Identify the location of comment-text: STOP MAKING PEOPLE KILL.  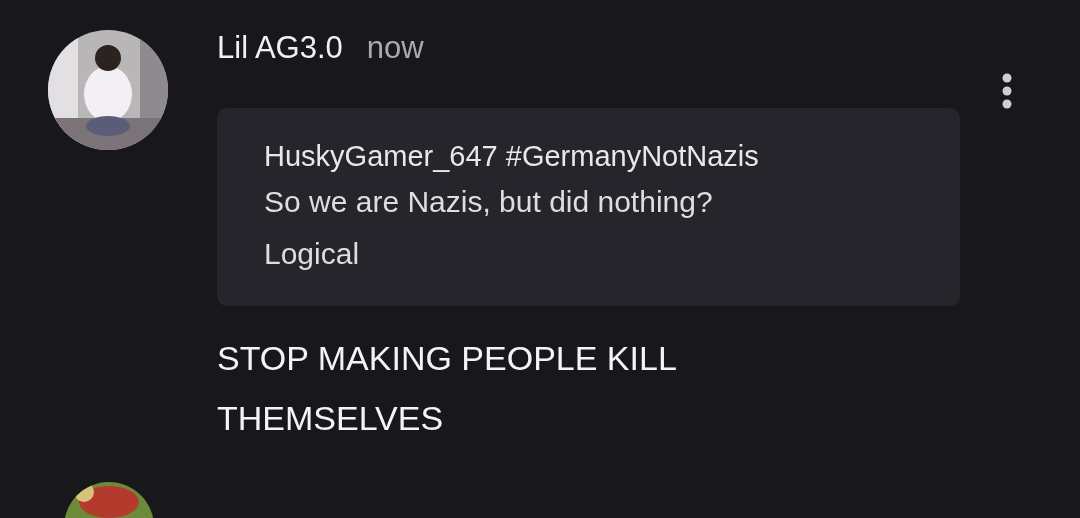
(447, 358).